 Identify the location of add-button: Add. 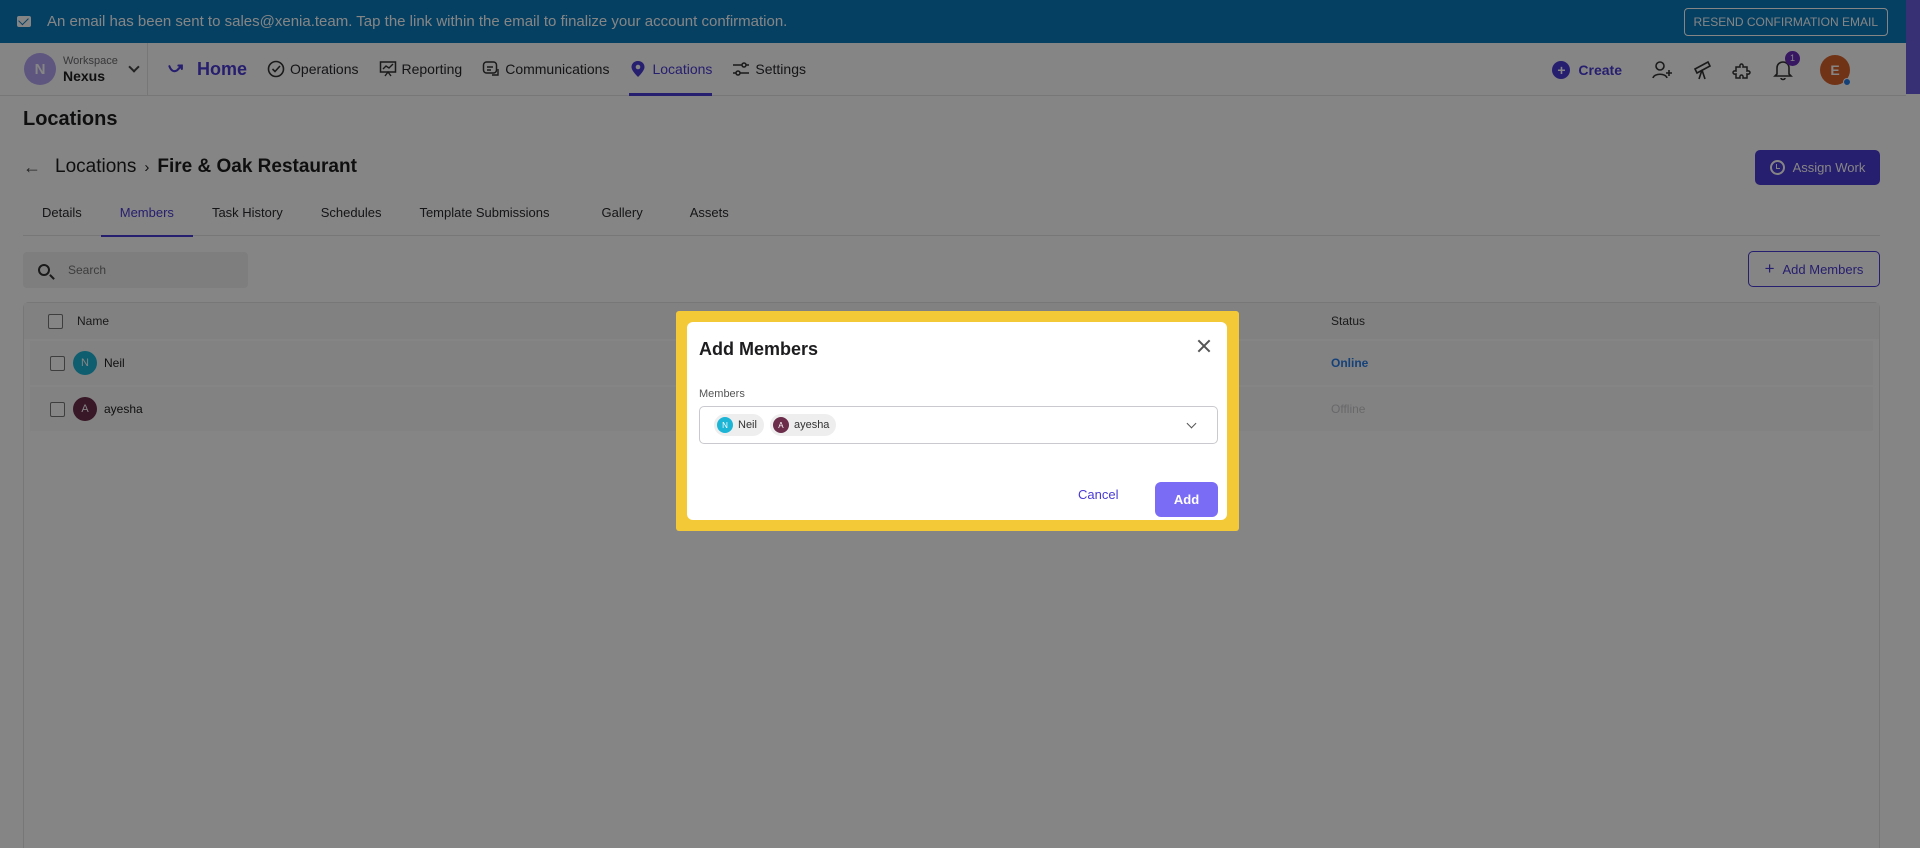
(1186, 499).